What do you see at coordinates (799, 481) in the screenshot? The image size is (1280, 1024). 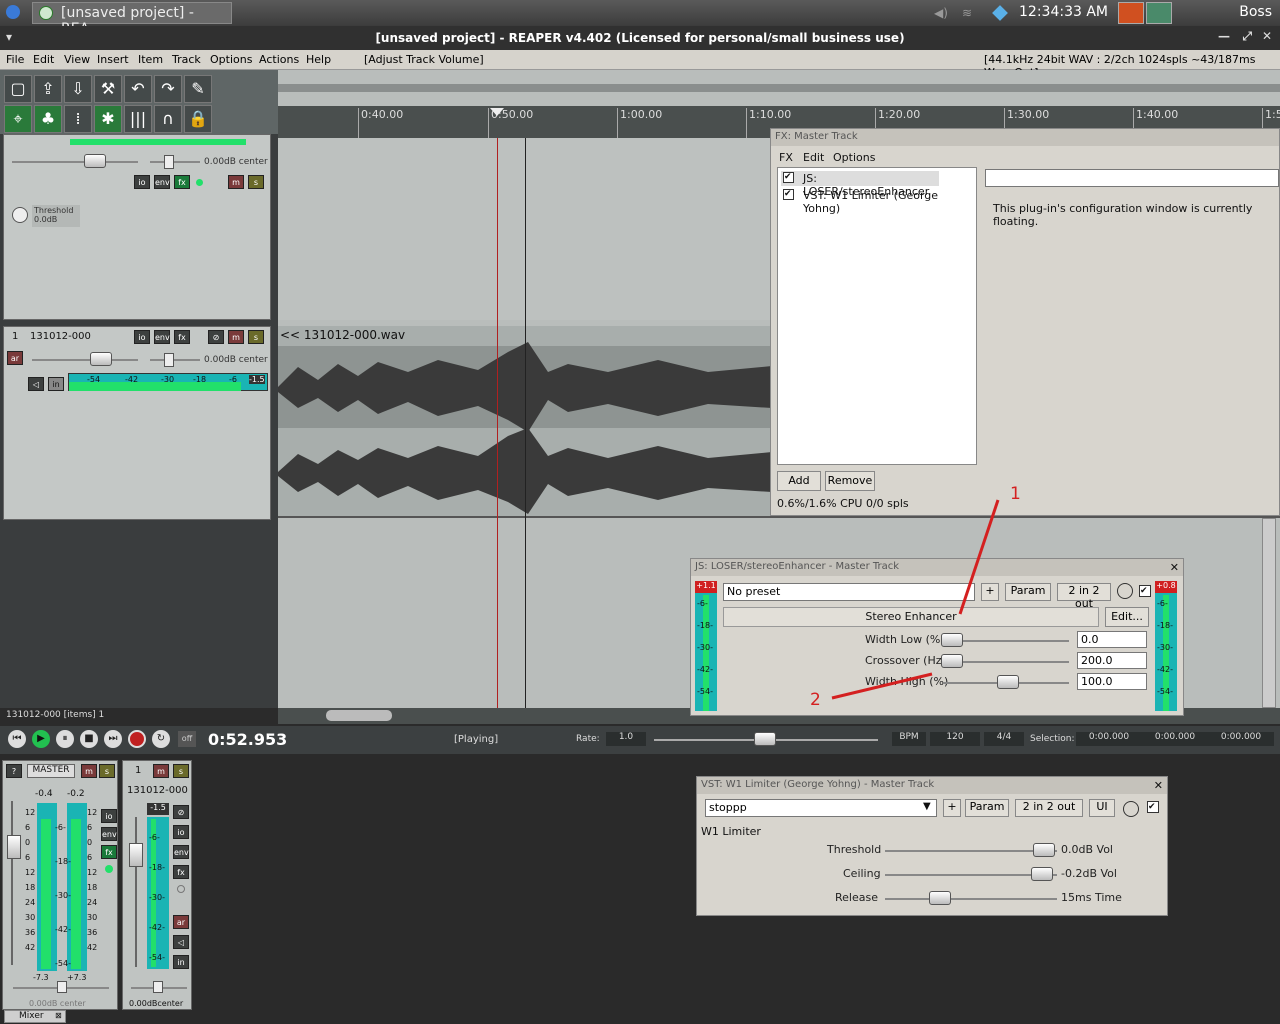 I see `add-fx-button: Add` at bounding box center [799, 481].